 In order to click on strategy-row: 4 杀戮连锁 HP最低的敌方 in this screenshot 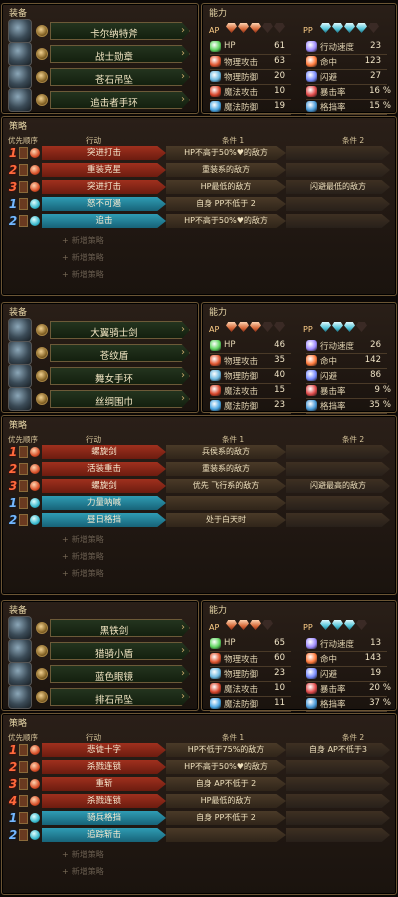, I will do `click(200, 801)`.